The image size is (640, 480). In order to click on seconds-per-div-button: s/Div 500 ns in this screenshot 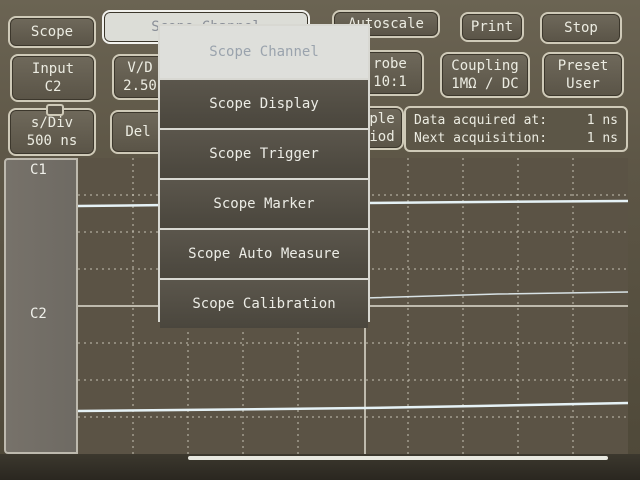, I will do `click(52, 130)`.